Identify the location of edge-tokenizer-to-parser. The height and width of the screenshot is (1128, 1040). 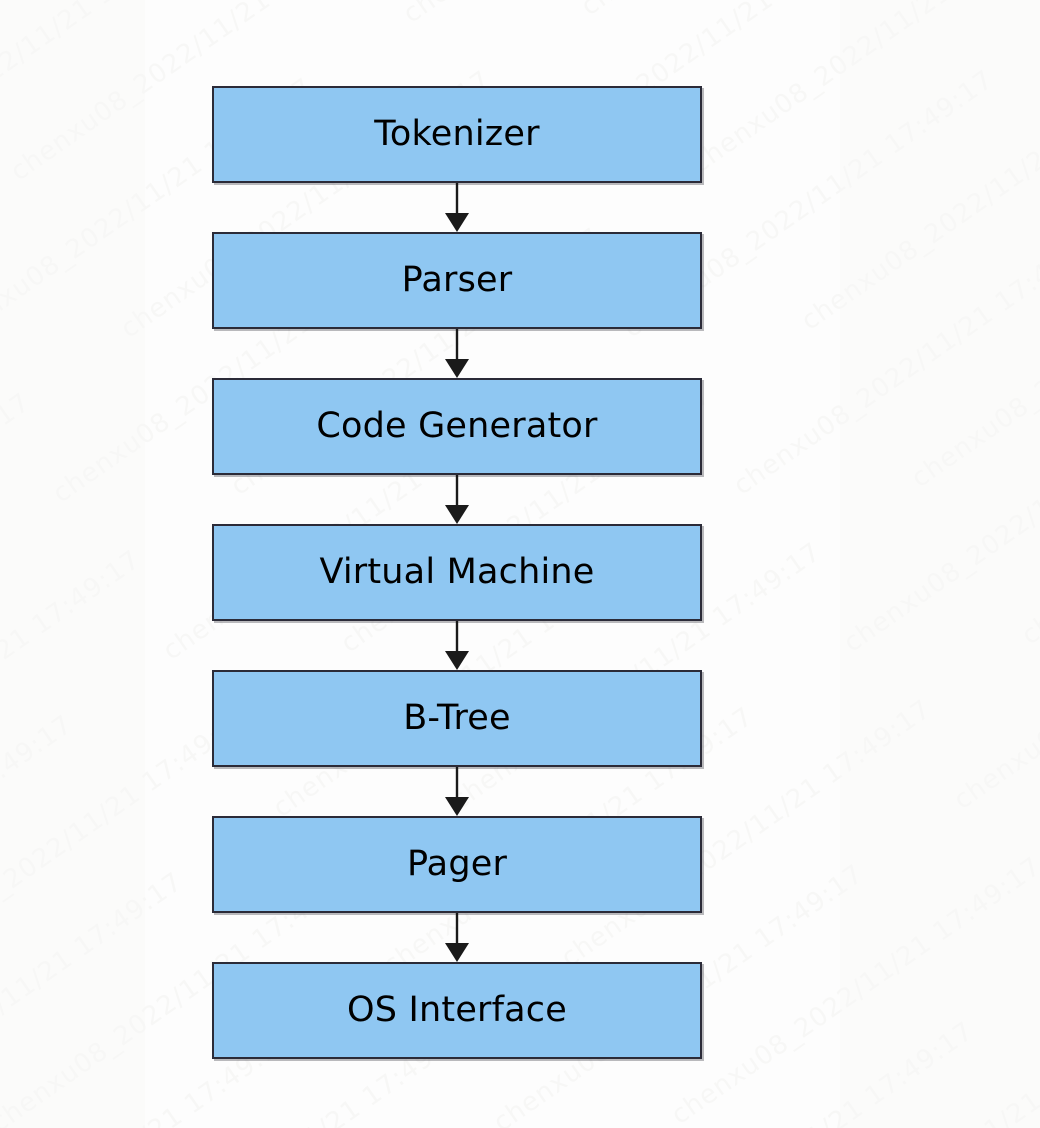
(457, 207).